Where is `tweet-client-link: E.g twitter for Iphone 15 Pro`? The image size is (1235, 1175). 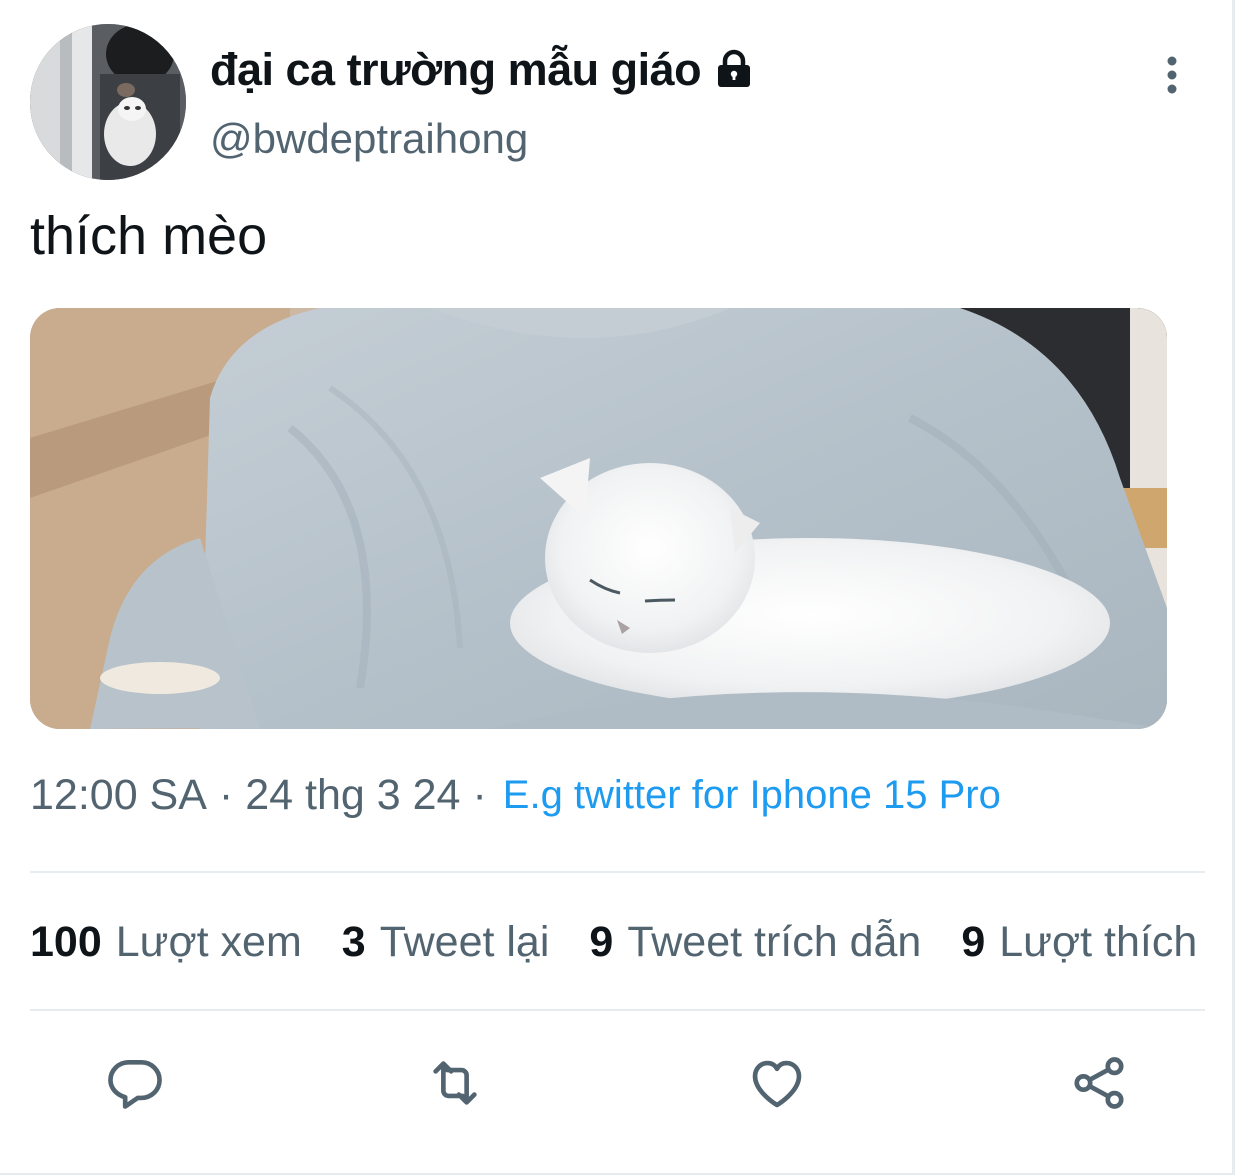
tweet-client-link: E.g twitter for Iphone 15 Pro is located at coordinates (752, 795).